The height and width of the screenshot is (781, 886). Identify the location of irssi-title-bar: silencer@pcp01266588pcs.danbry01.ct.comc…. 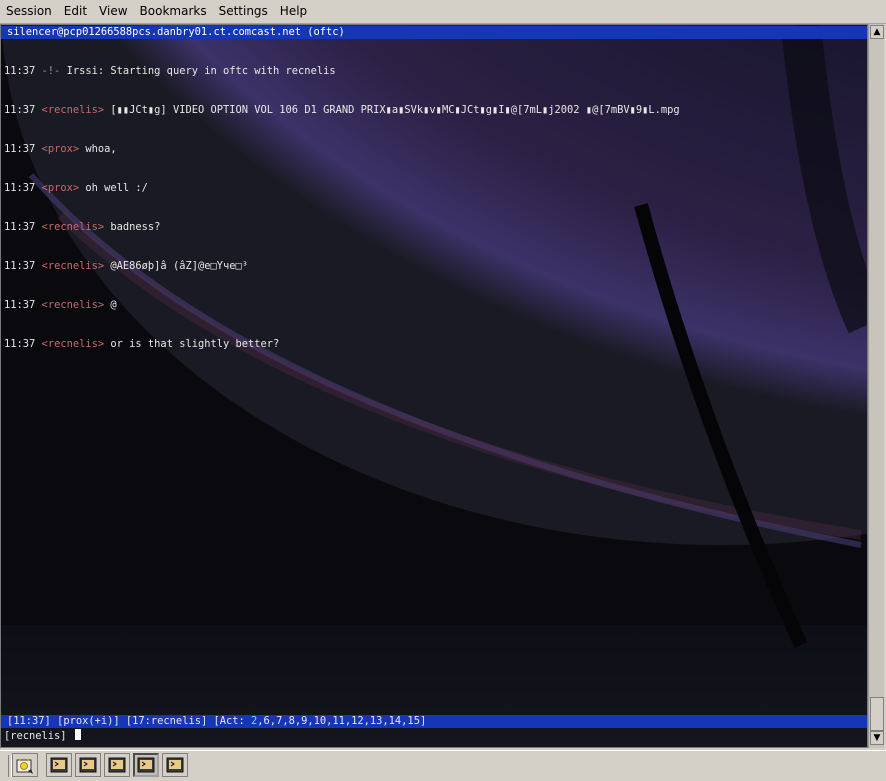
(434, 32).